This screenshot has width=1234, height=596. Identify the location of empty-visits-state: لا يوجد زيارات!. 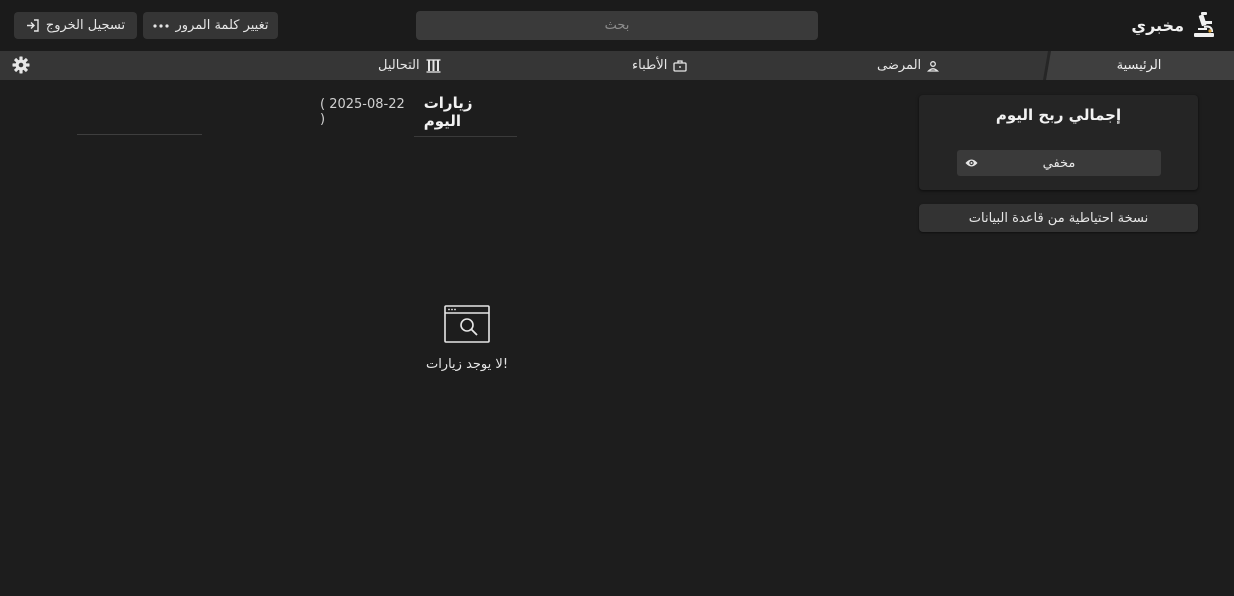
(467, 338).